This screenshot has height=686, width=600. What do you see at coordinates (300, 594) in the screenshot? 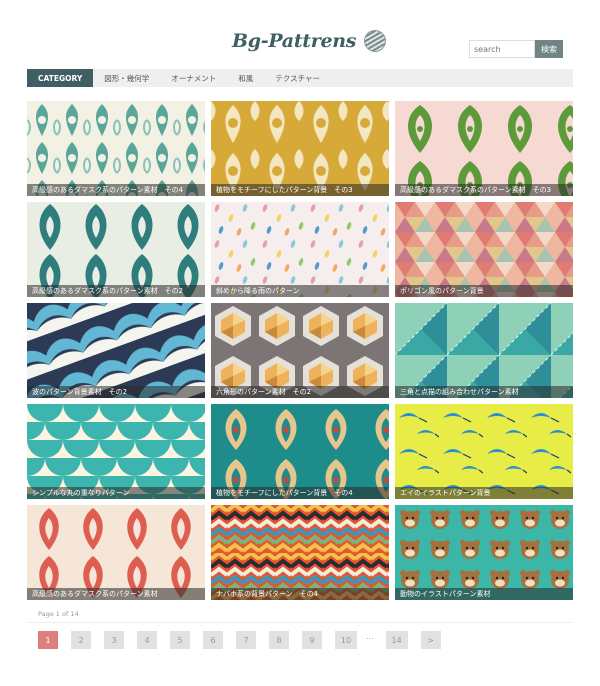
I see `tile-caption: ナバホ系の背景パターン その4` at bounding box center [300, 594].